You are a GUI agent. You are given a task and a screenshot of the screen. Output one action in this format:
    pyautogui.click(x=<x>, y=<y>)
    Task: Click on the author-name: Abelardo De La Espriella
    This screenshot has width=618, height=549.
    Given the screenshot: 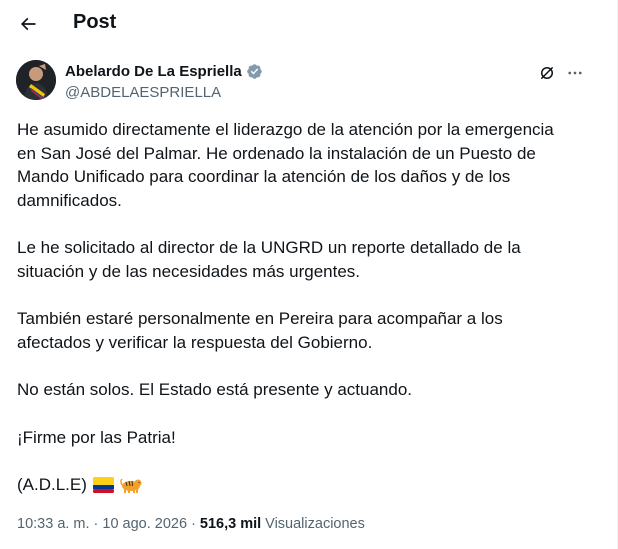 What is the action you would take?
    pyautogui.click(x=164, y=71)
    